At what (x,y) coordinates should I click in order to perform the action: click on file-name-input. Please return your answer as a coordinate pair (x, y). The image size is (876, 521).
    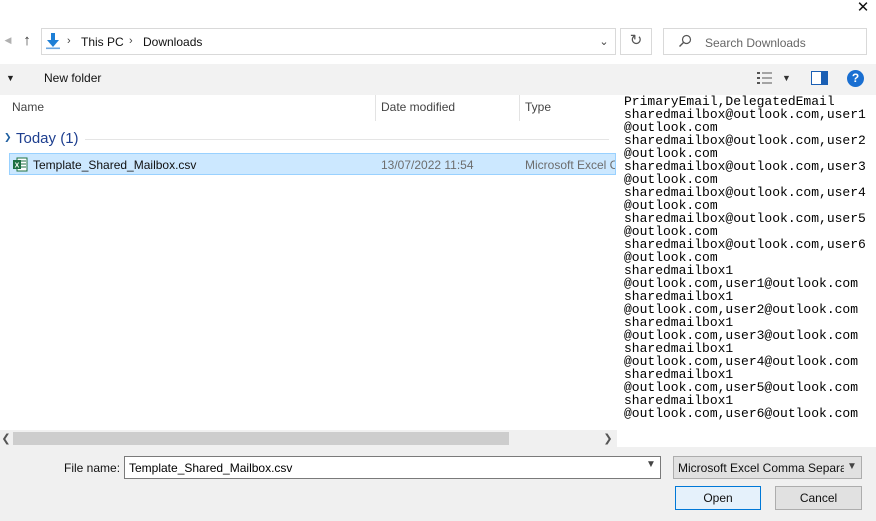
    Looking at the image, I should click on (392, 467).